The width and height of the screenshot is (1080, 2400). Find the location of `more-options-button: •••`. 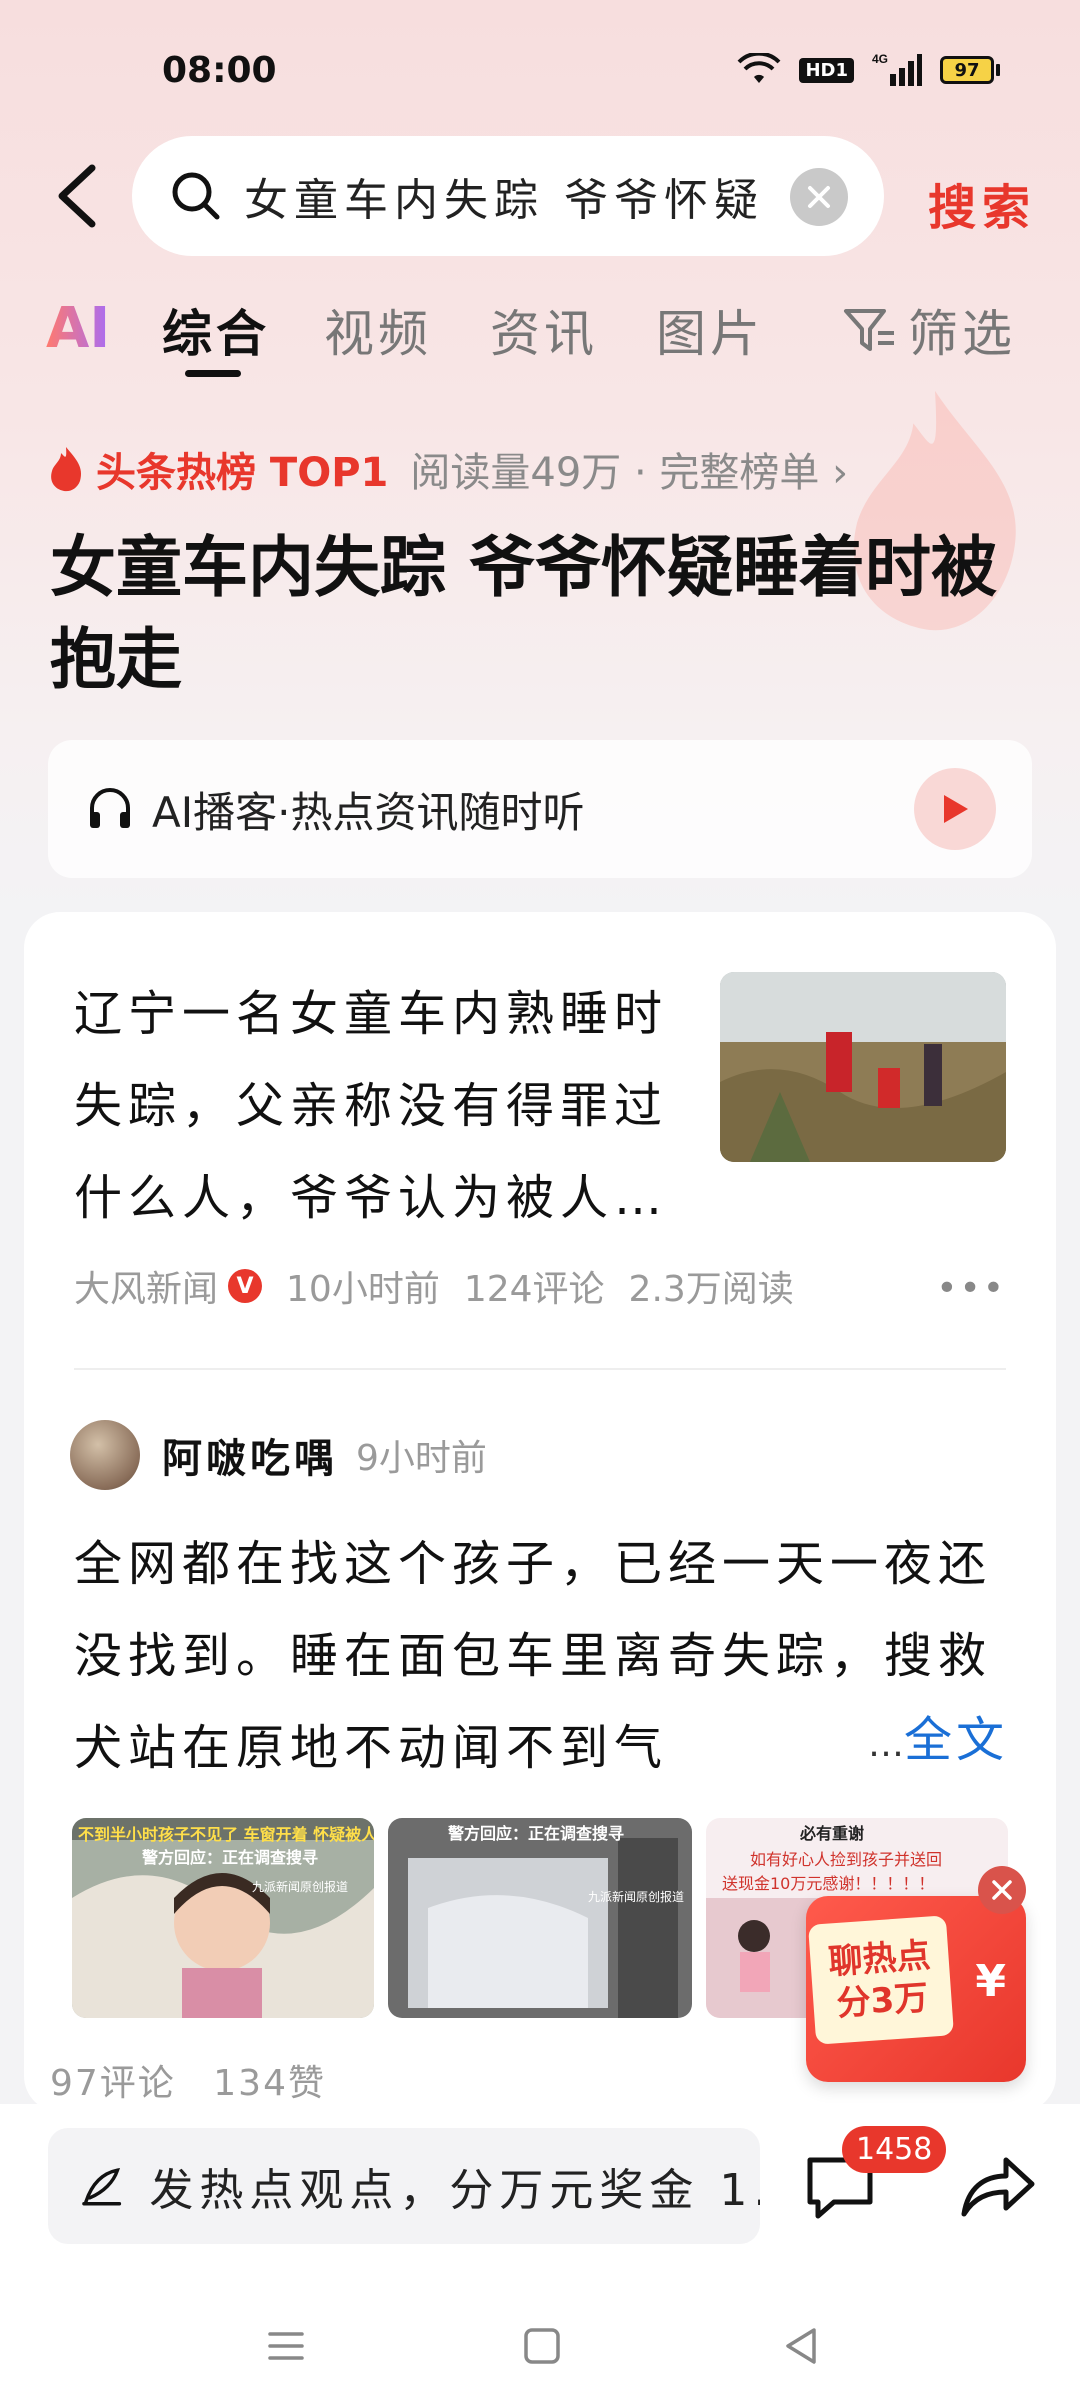

more-options-button: ••• is located at coordinates (971, 1288).